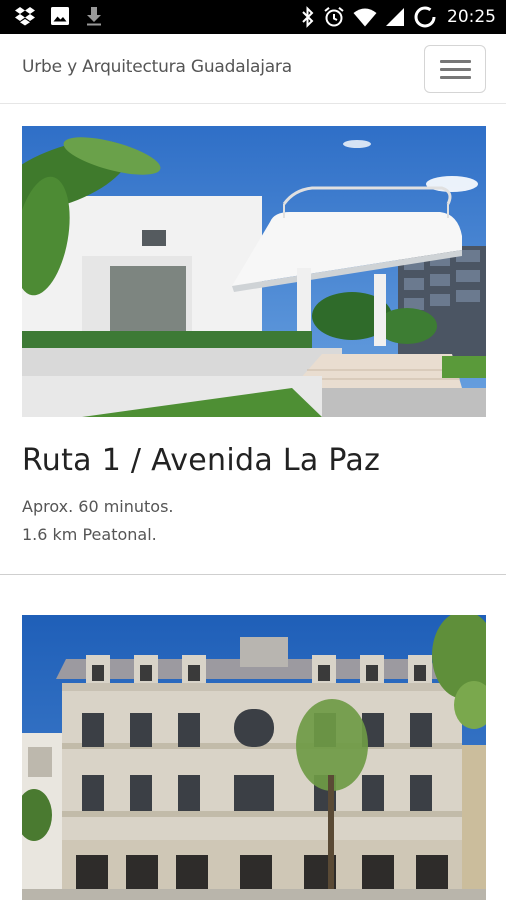  What do you see at coordinates (471, 17) in the screenshot?
I see `status-time: 20:25` at bounding box center [471, 17].